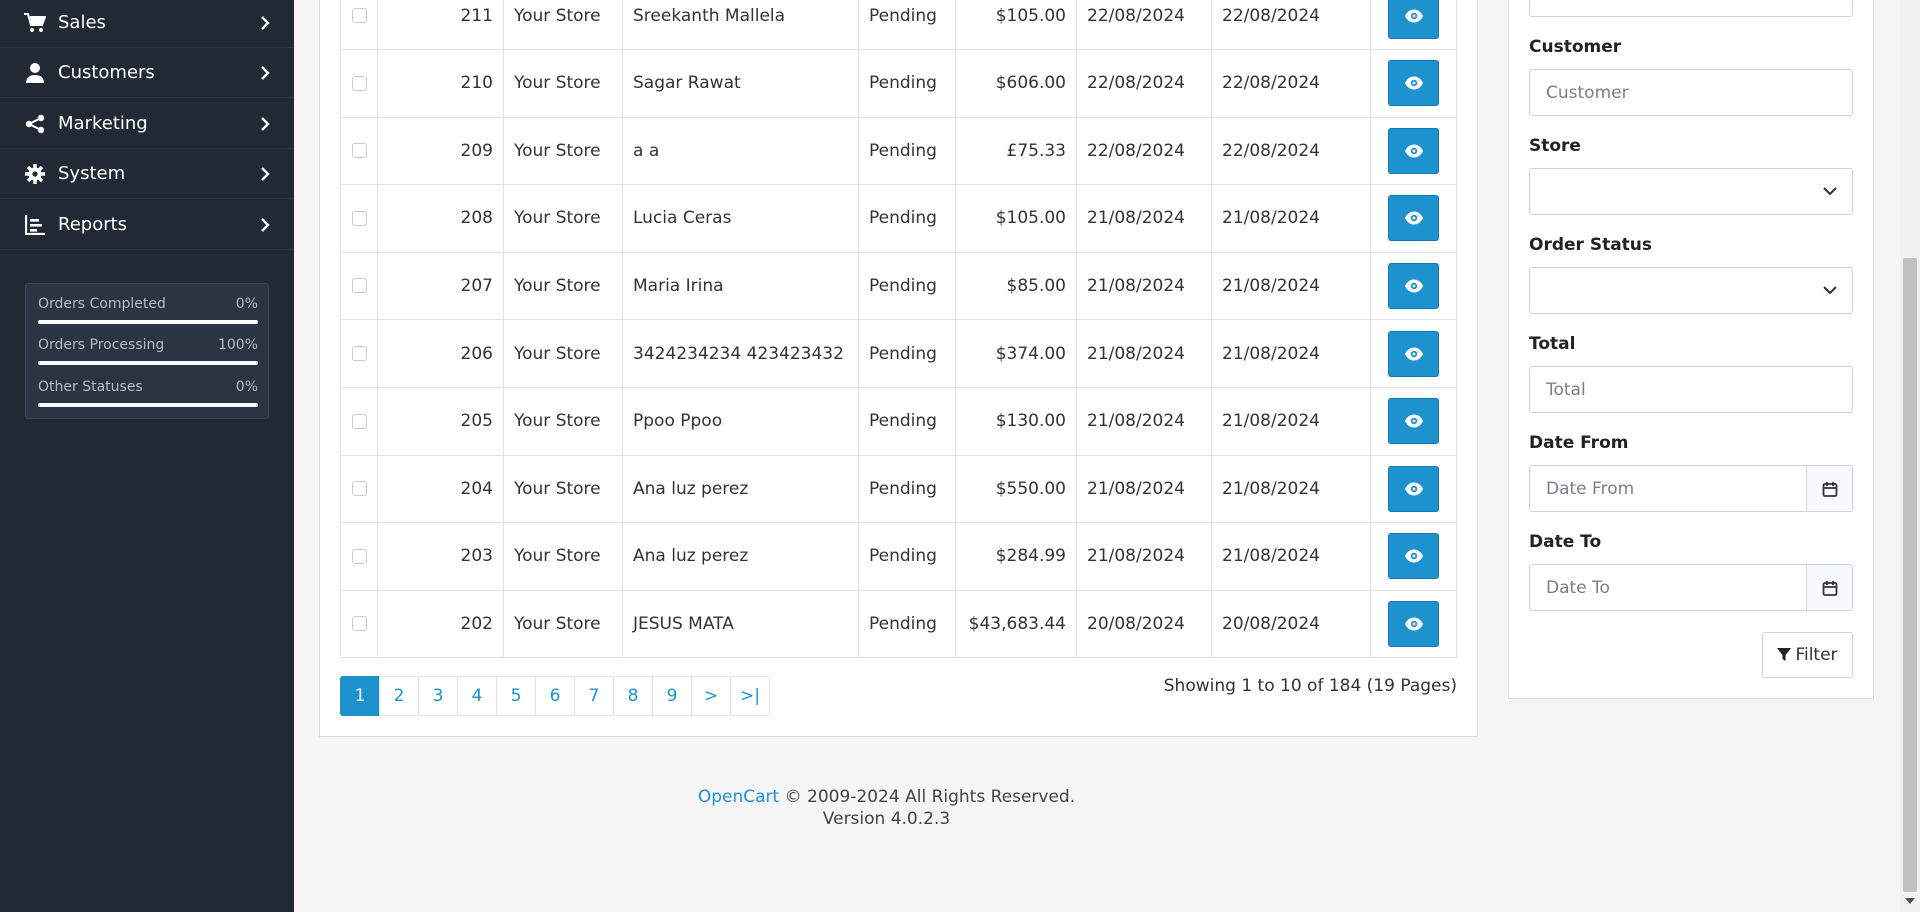  I want to click on sidebar-item-label: System, so click(92, 173).